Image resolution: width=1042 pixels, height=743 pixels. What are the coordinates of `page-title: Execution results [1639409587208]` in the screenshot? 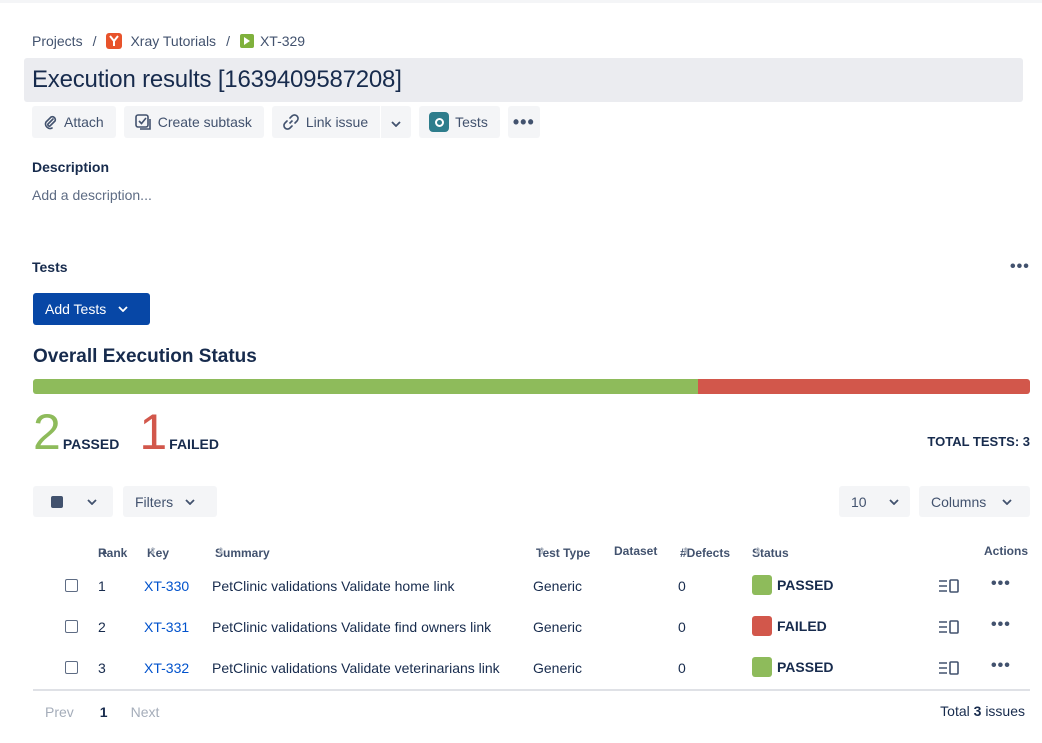 It's located at (217, 79).